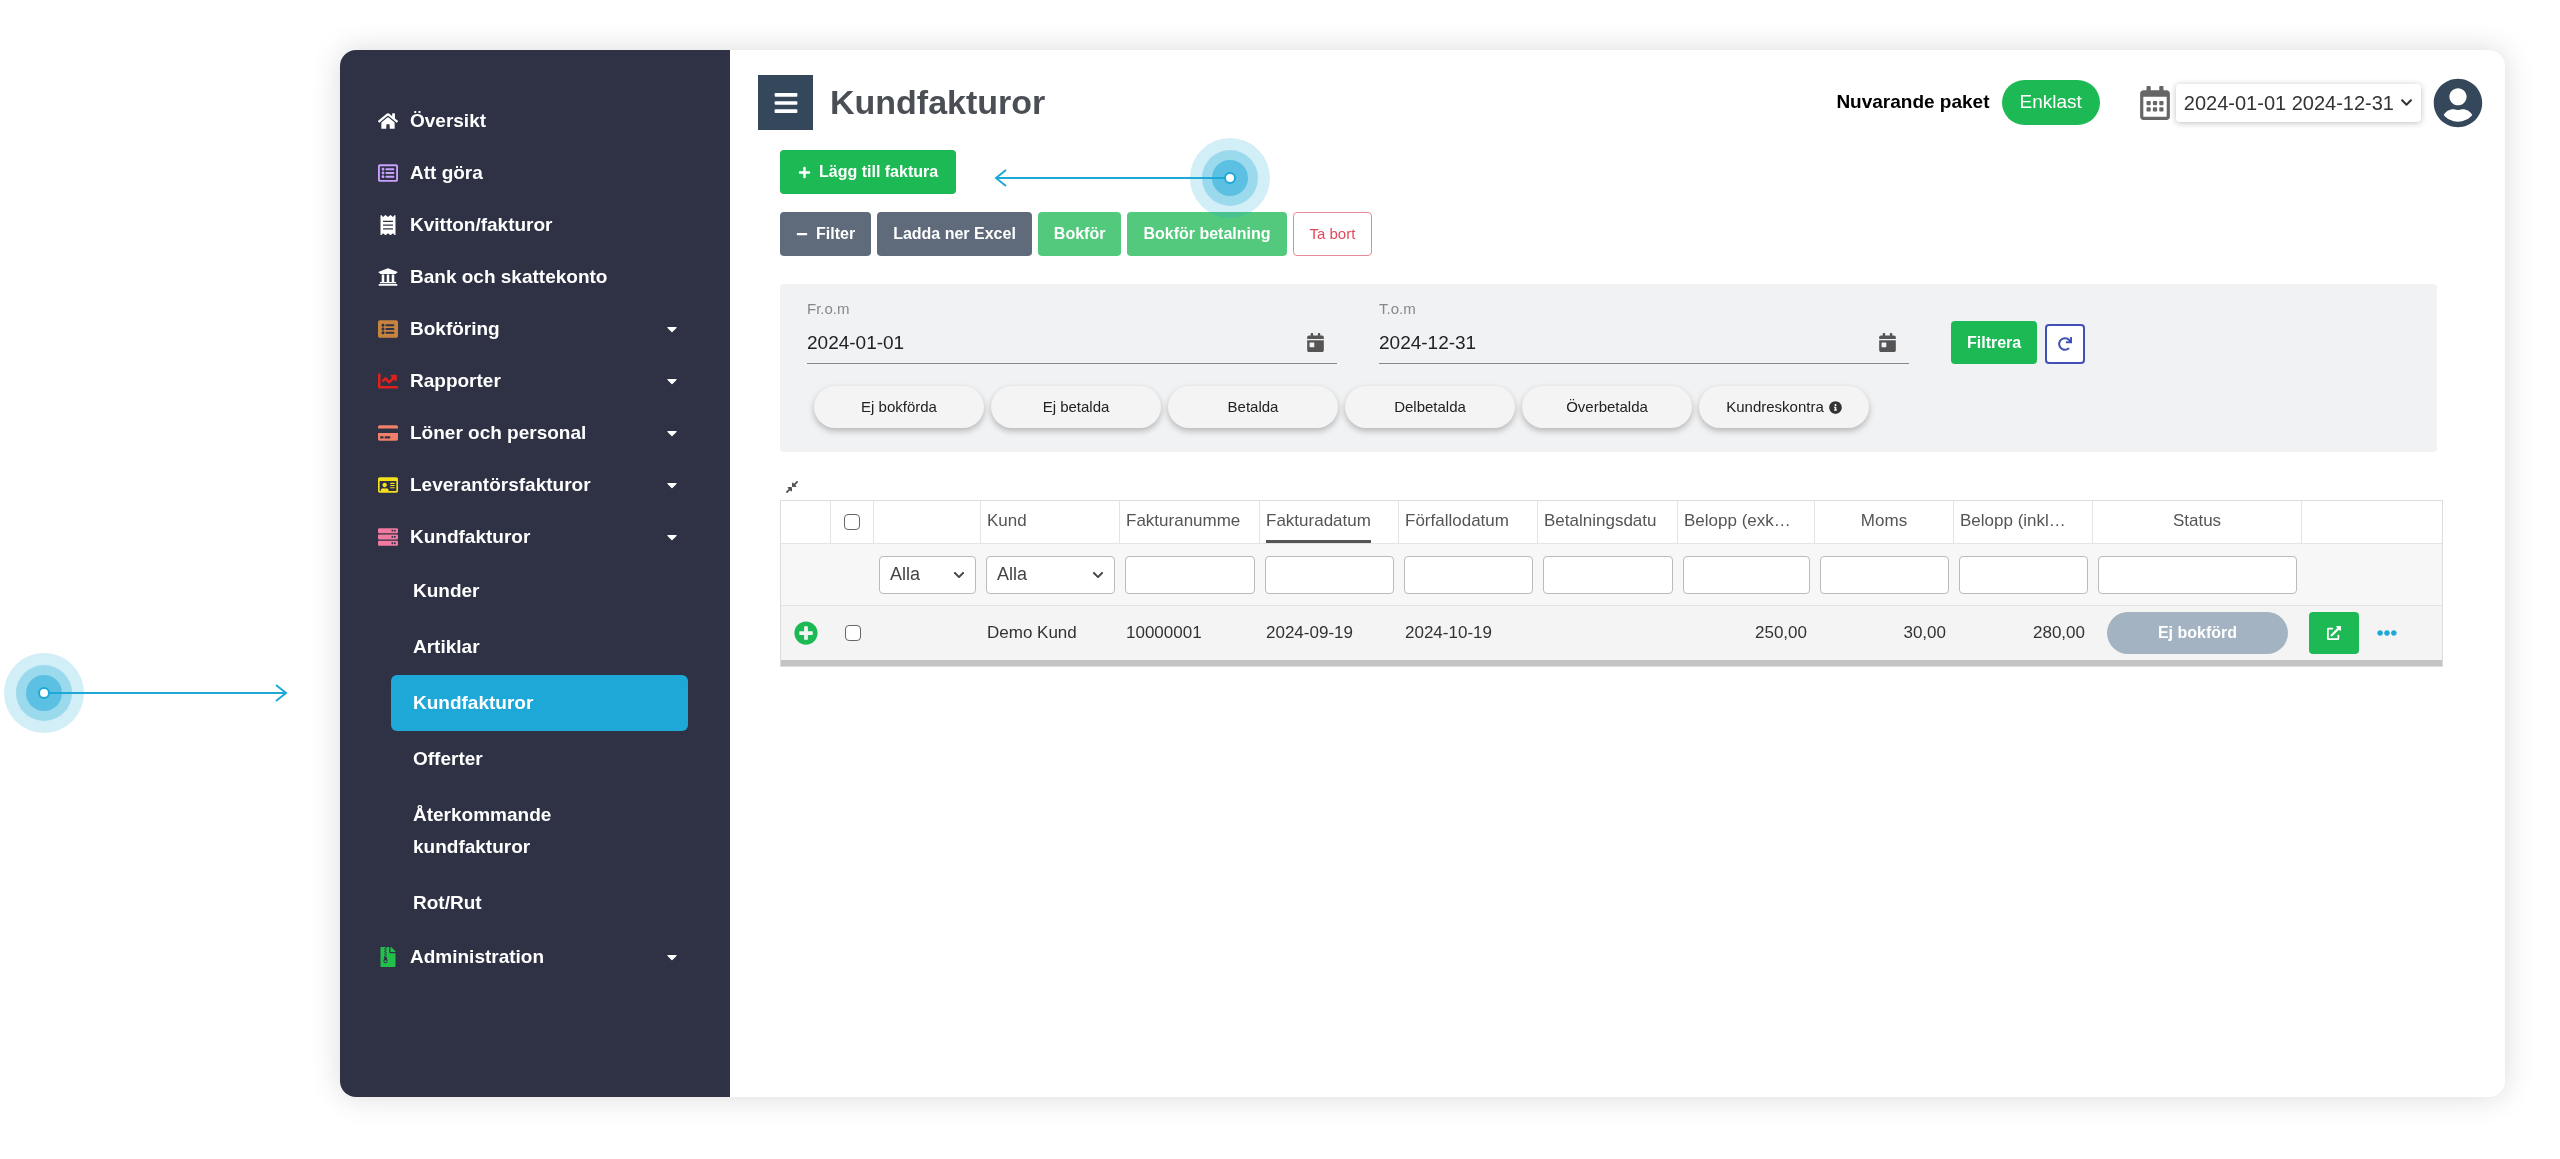 The width and height of the screenshot is (2560, 1159). What do you see at coordinates (2458, 102) in the screenshot?
I see `avatar-icon` at bounding box center [2458, 102].